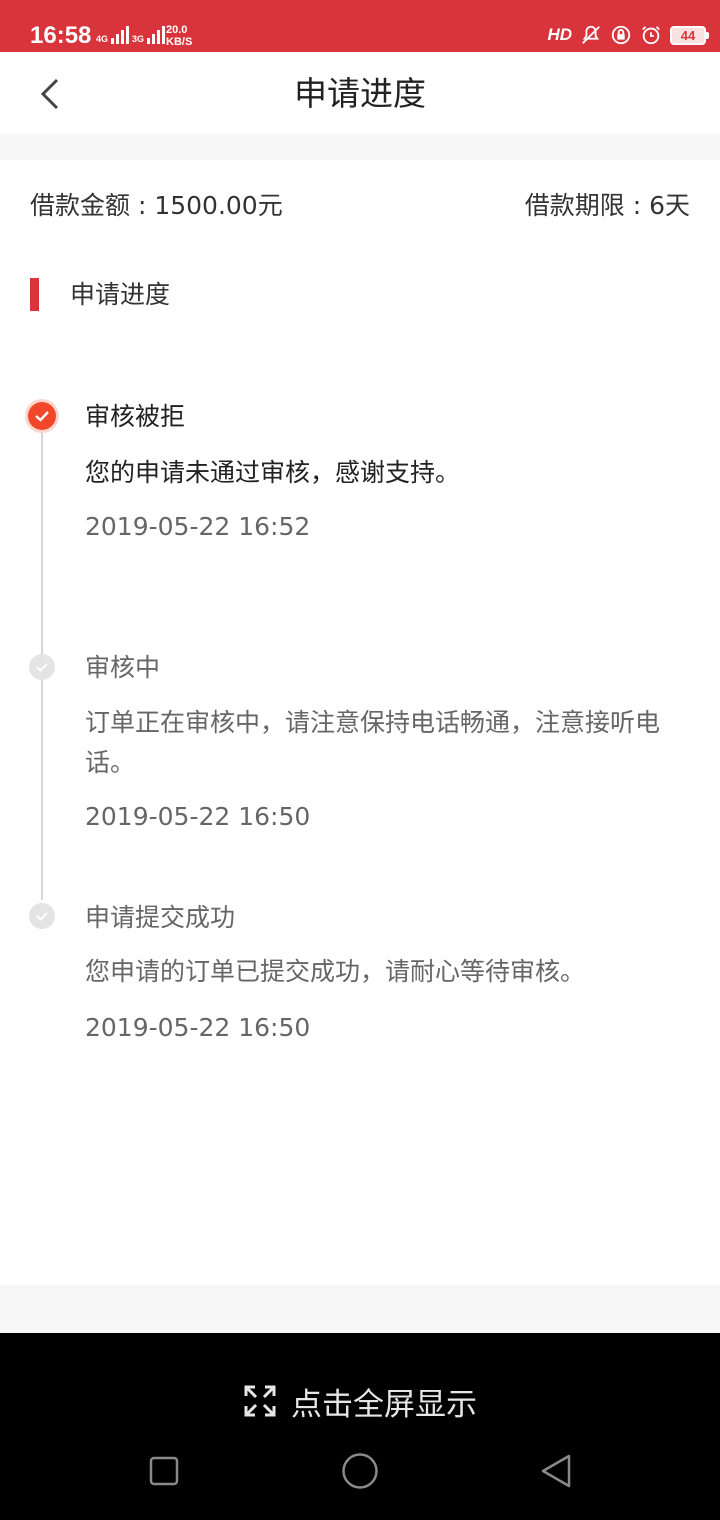 The height and width of the screenshot is (1520, 720). What do you see at coordinates (651, 35) in the screenshot?
I see `alarm-icon` at bounding box center [651, 35].